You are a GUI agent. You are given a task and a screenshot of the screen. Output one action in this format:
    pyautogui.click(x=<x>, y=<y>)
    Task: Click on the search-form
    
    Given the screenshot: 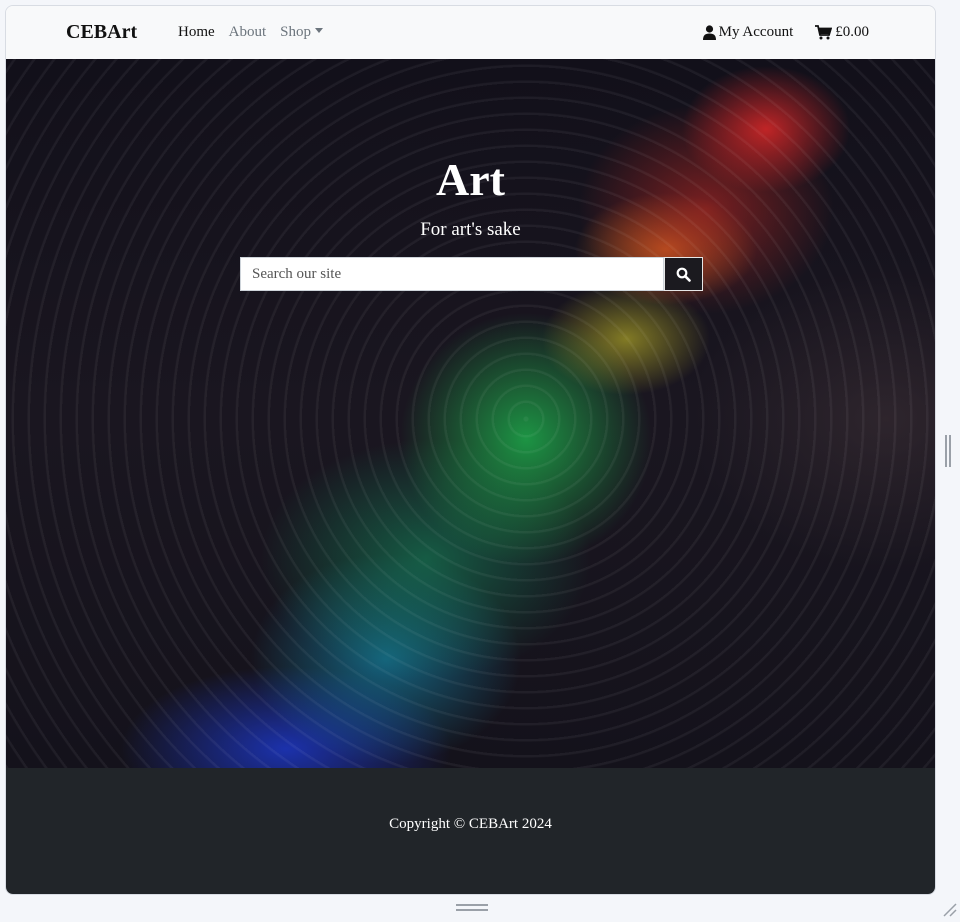 What is the action you would take?
    pyautogui.click(x=471, y=274)
    